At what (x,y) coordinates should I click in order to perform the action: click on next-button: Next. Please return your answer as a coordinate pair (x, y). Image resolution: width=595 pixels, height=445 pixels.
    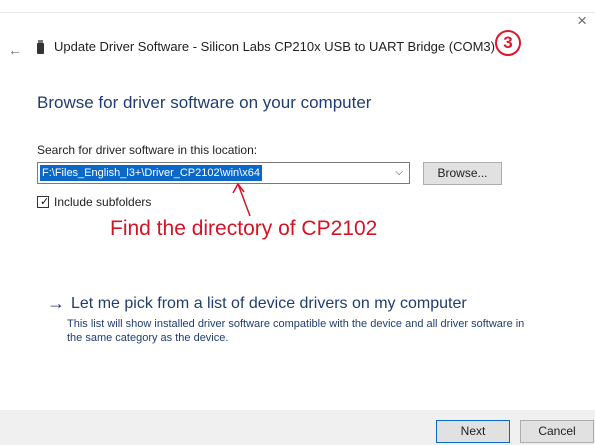
    Looking at the image, I should click on (473, 431).